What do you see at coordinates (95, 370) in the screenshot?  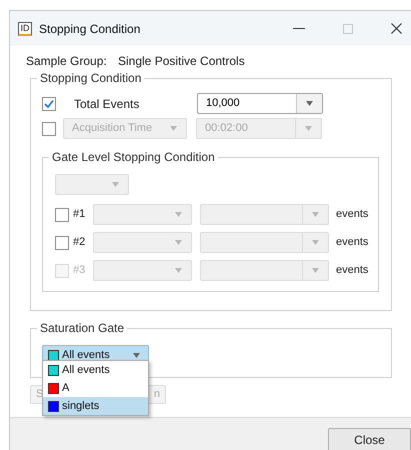 I see `dropdown-option: All events` at bounding box center [95, 370].